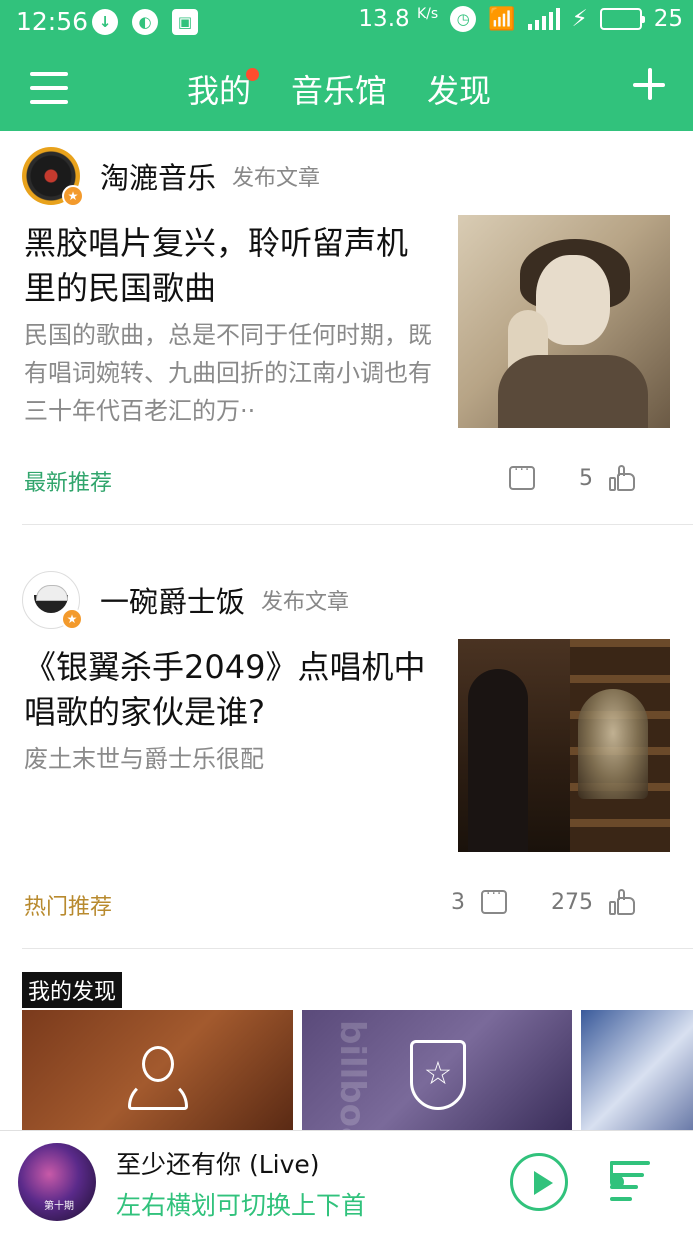  What do you see at coordinates (502, 19) in the screenshot?
I see `wifi-icon: 📶` at bounding box center [502, 19].